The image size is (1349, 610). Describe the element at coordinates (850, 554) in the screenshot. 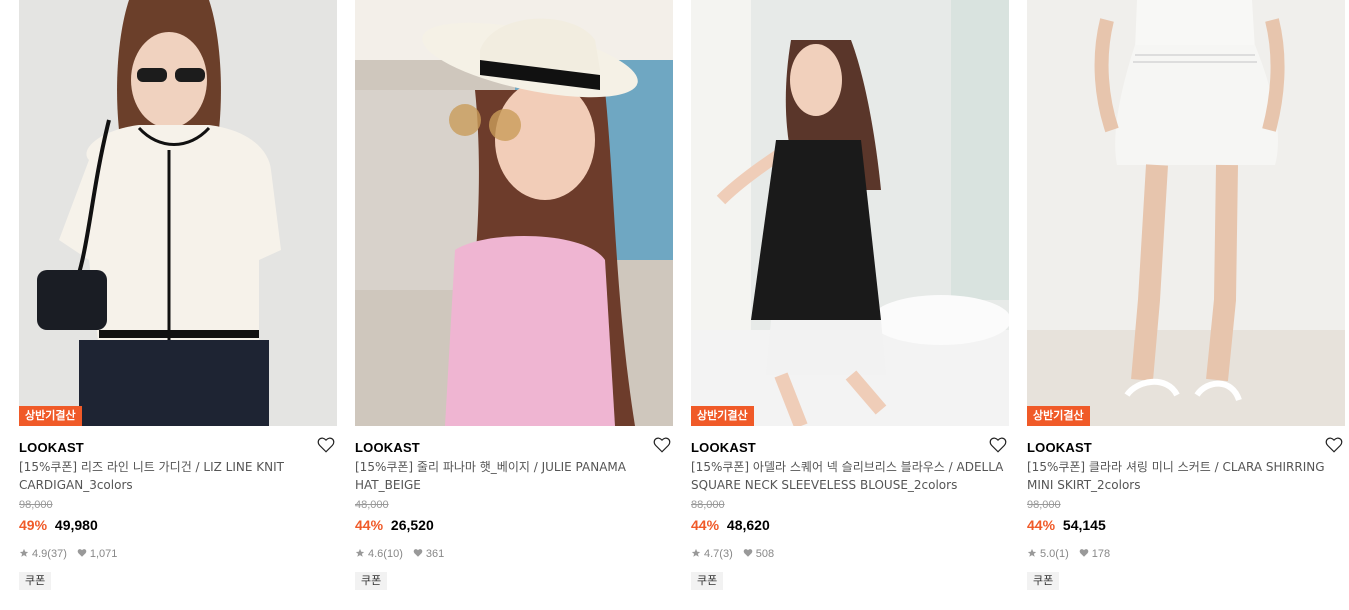

I see `product-stats: 4.7 (3) 508` at that location.